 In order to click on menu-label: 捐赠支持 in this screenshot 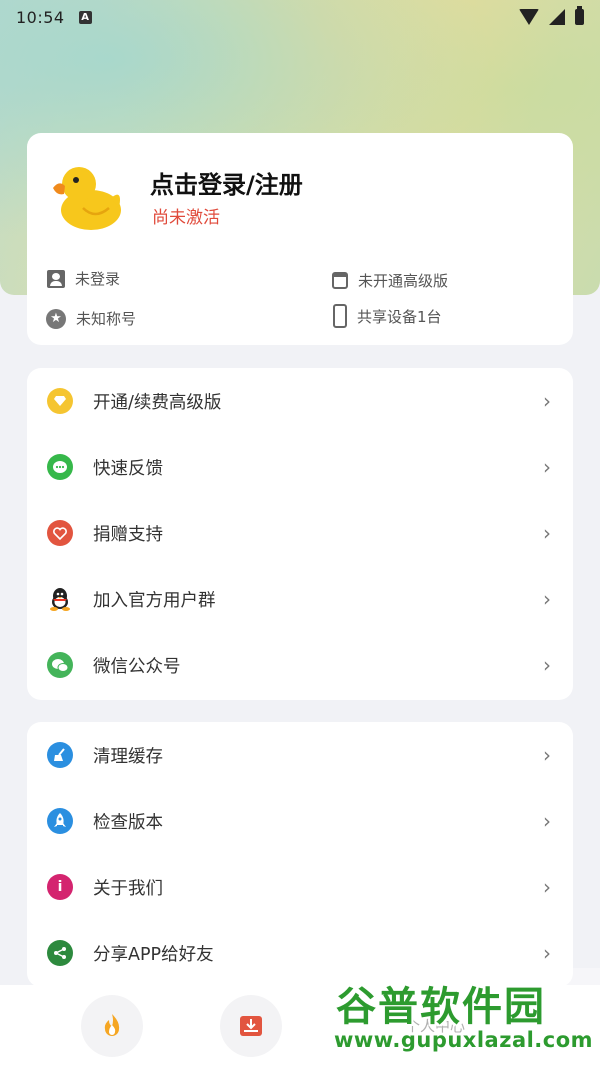, I will do `click(128, 534)`.